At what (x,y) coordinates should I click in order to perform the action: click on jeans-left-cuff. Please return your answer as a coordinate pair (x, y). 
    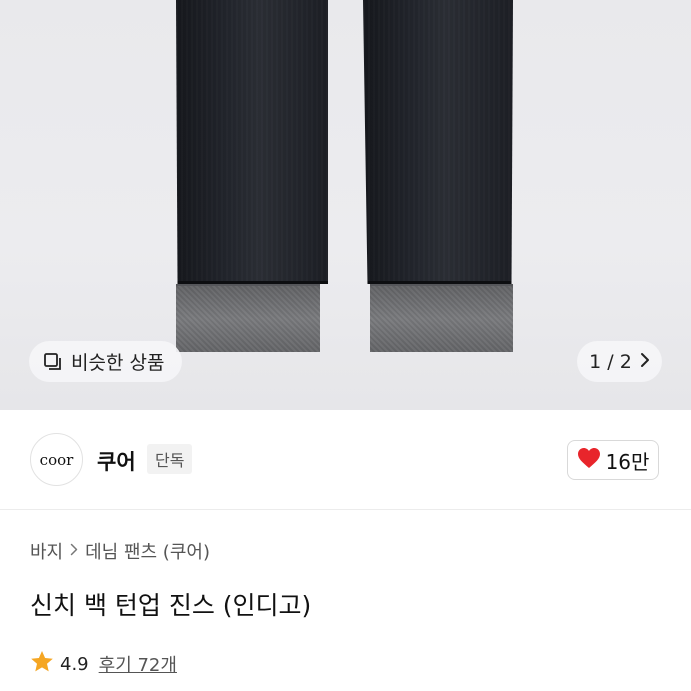
    Looking at the image, I should click on (248, 318).